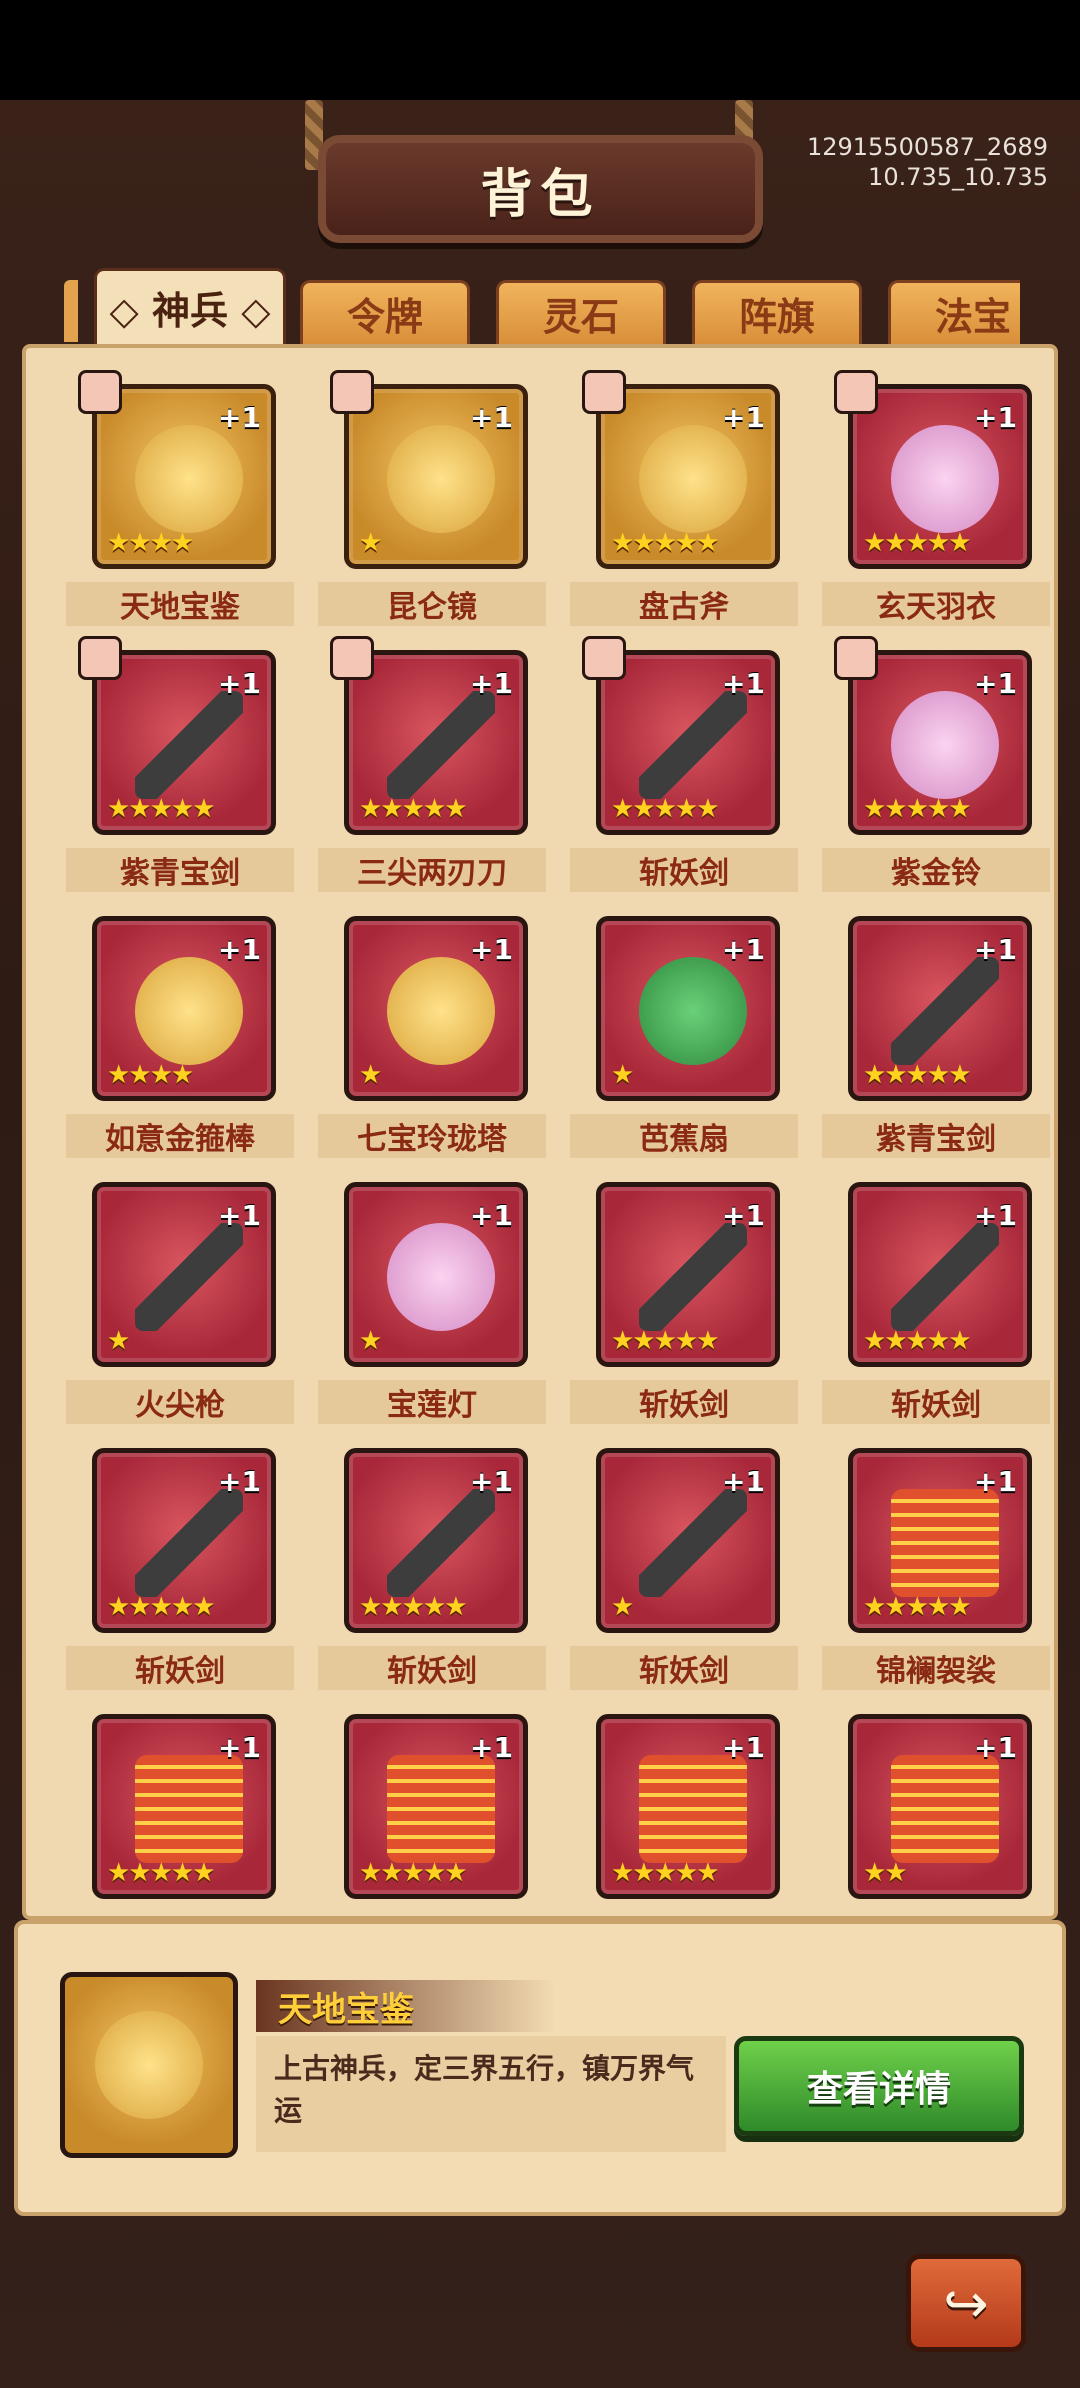 The width and height of the screenshot is (1080, 2388). I want to click on item-name: 芭蕉扇, so click(684, 1136).